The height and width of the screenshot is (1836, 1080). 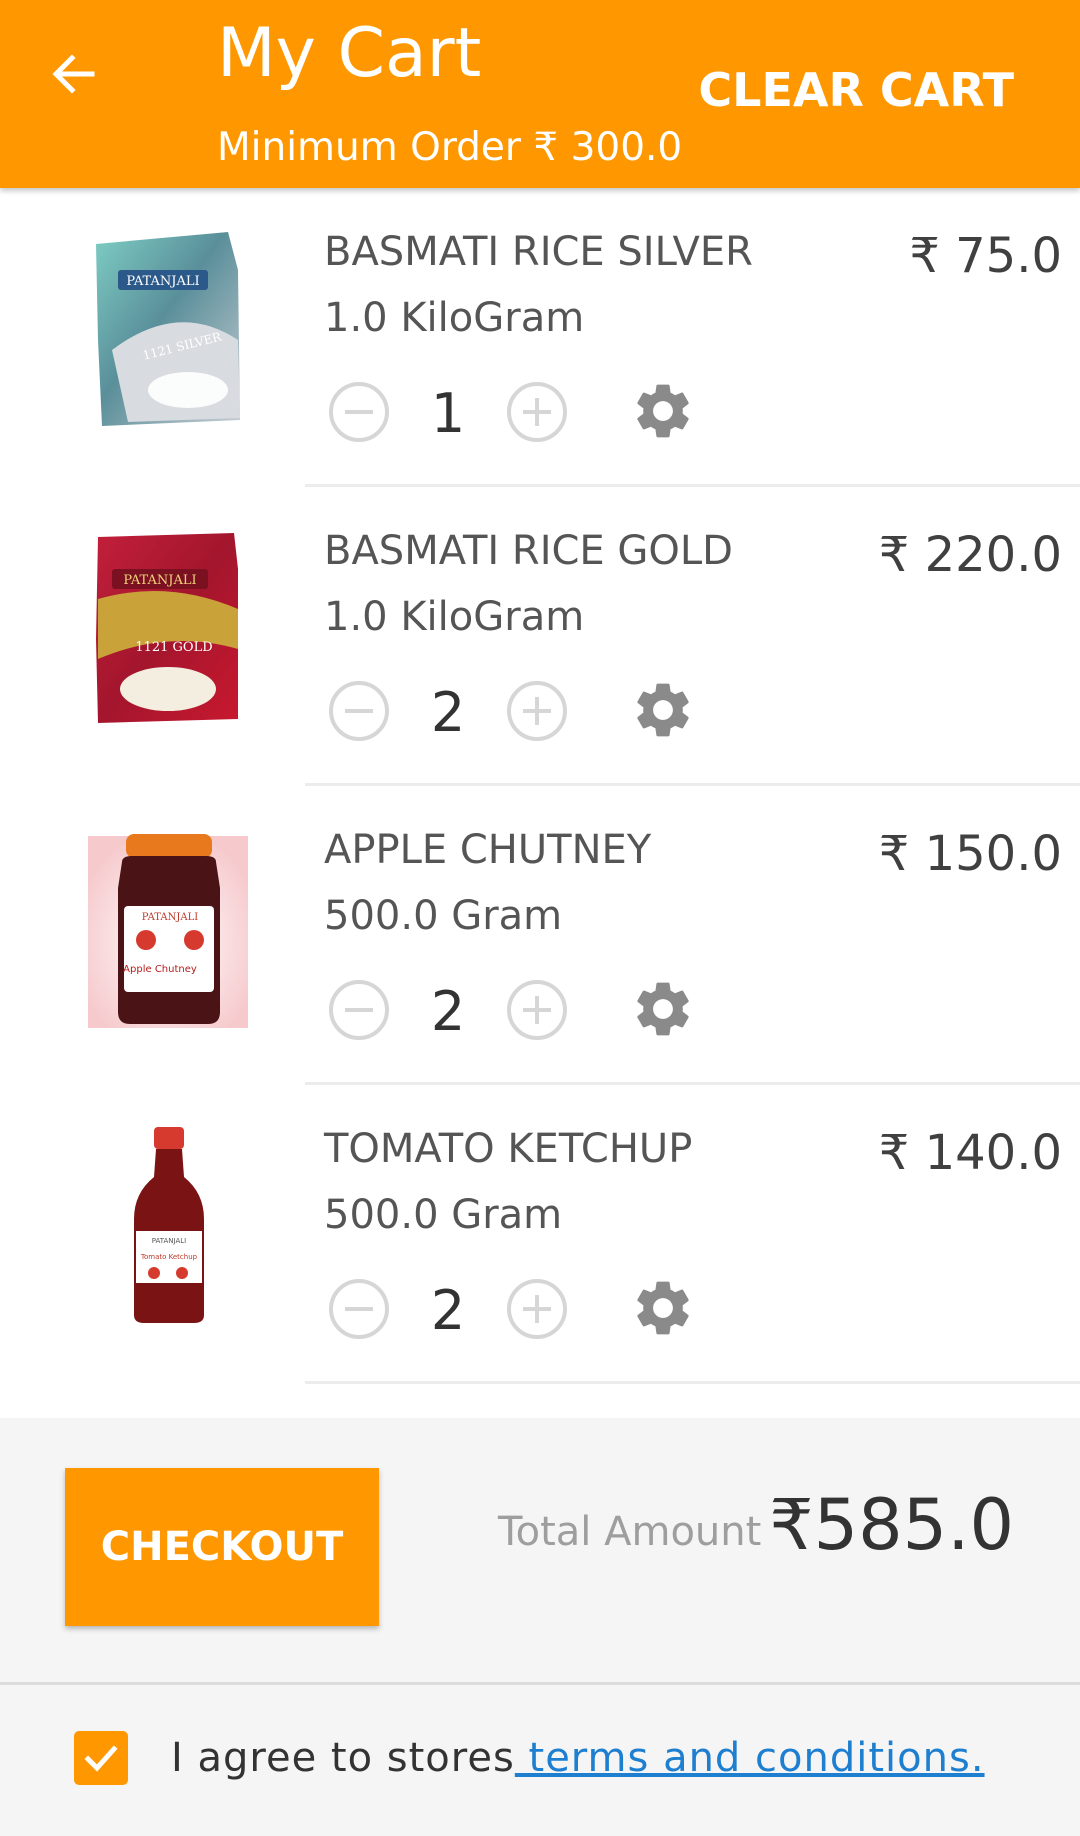 I want to click on footer-divider, so click(x=540, y=1683).